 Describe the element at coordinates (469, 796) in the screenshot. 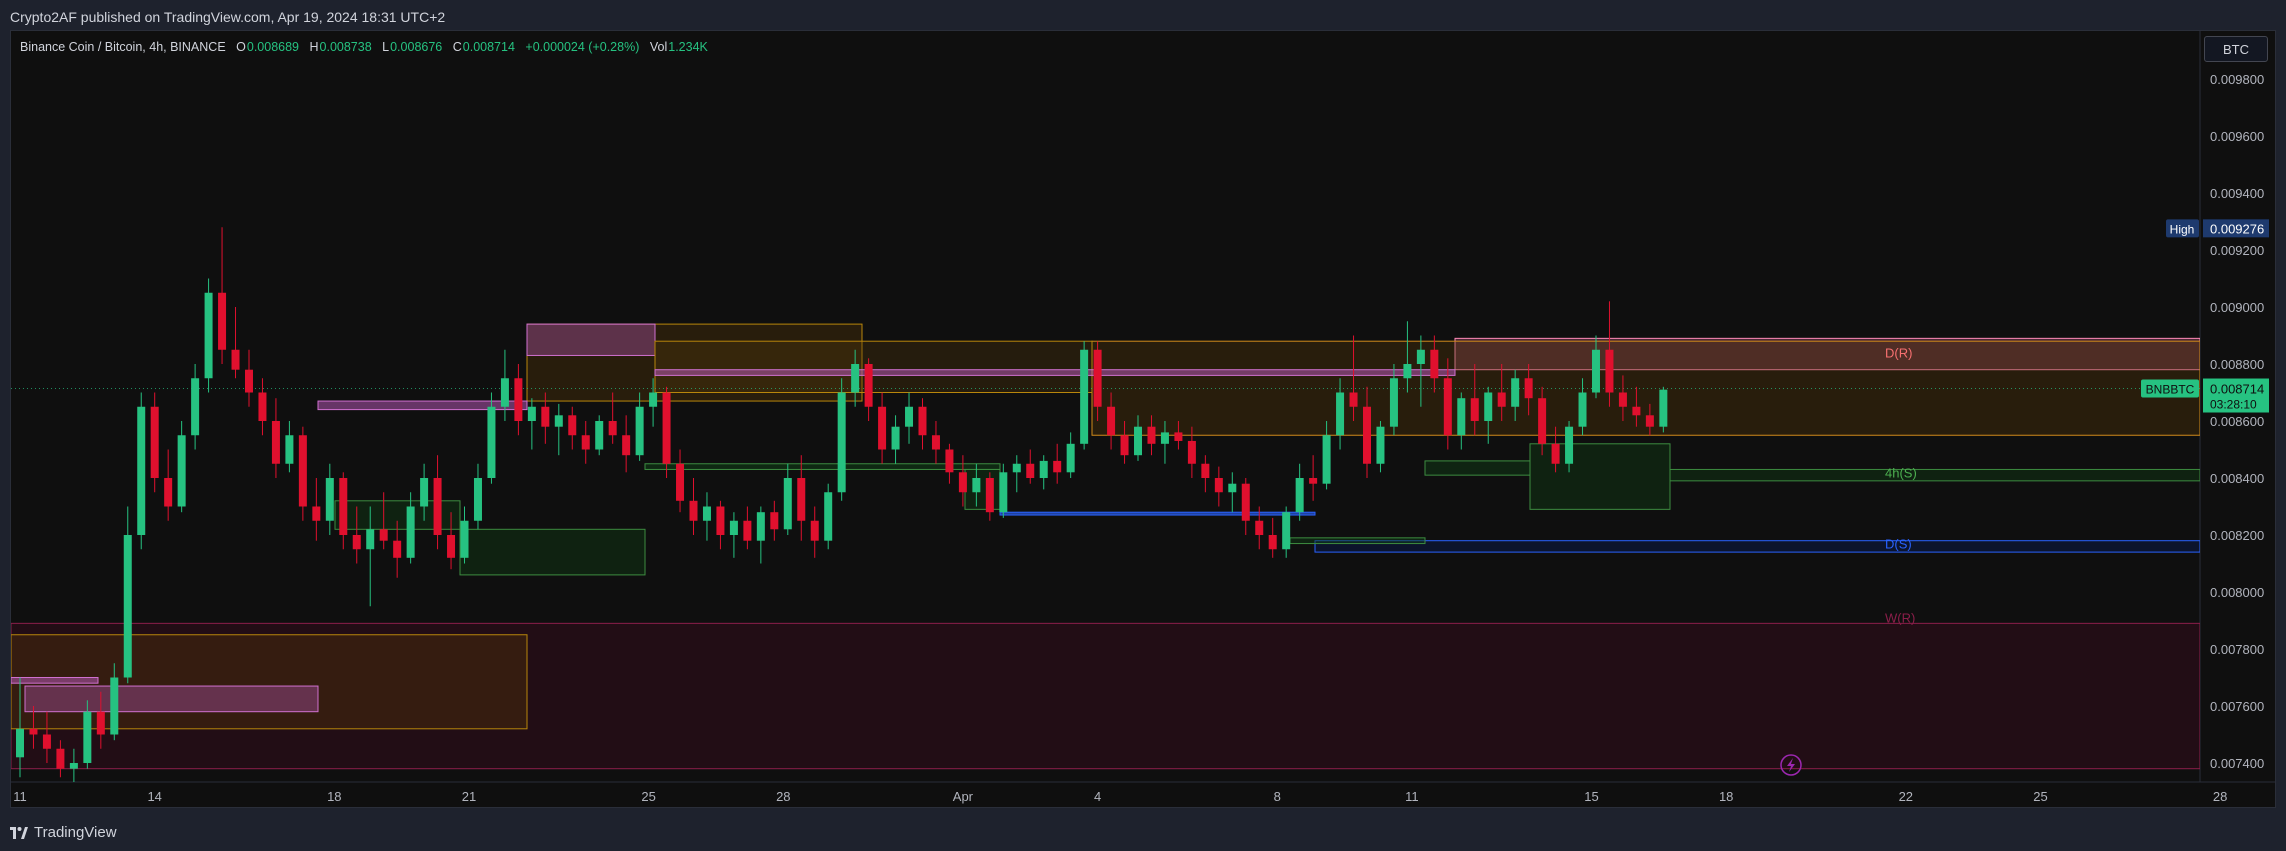

I see `x-tick-label: 21` at that location.